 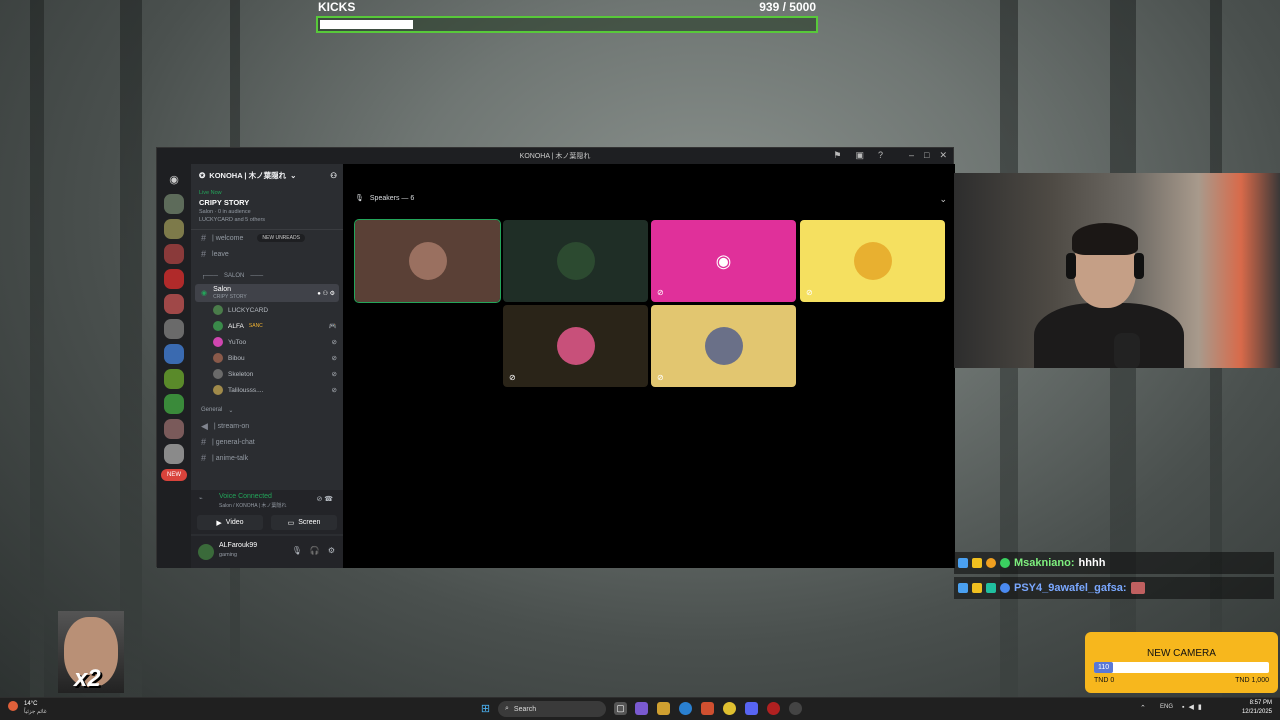 What do you see at coordinates (267, 410) in the screenshot?
I see `category-general: General ⌄` at bounding box center [267, 410].